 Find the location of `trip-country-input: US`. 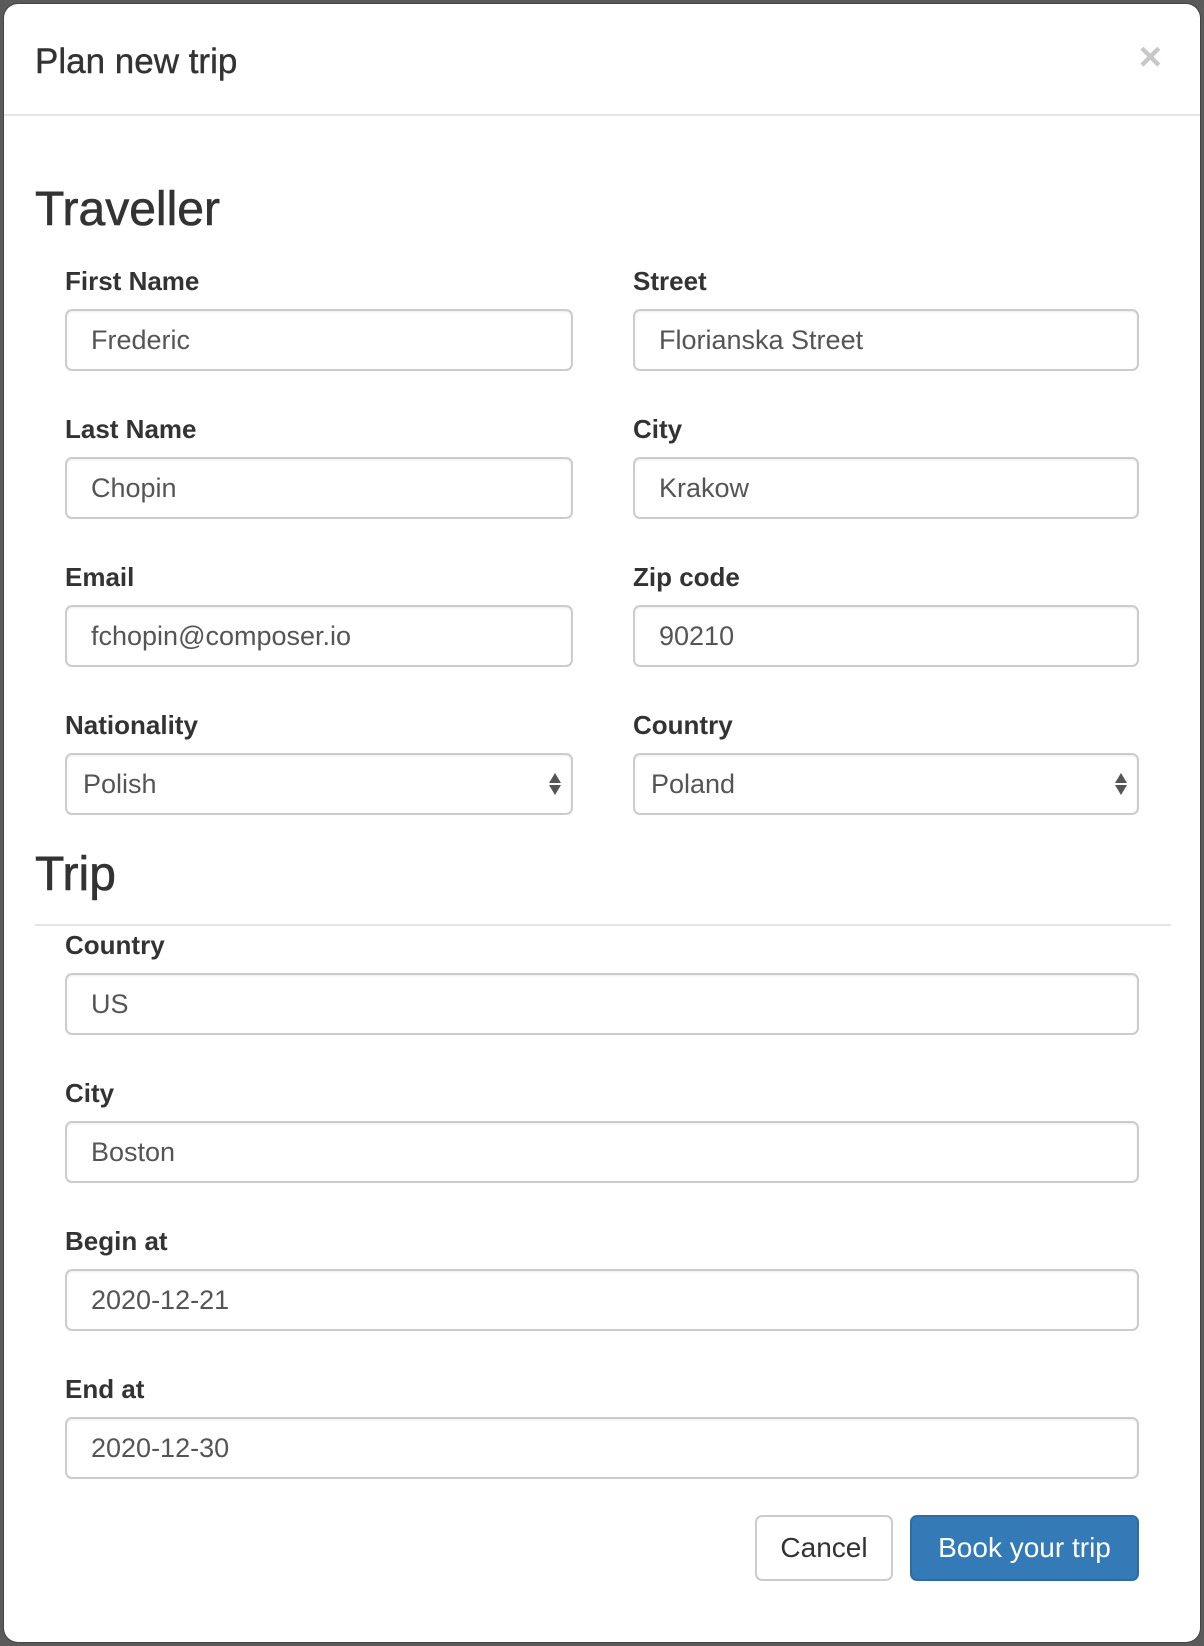

trip-country-input: US is located at coordinates (602, 1004).